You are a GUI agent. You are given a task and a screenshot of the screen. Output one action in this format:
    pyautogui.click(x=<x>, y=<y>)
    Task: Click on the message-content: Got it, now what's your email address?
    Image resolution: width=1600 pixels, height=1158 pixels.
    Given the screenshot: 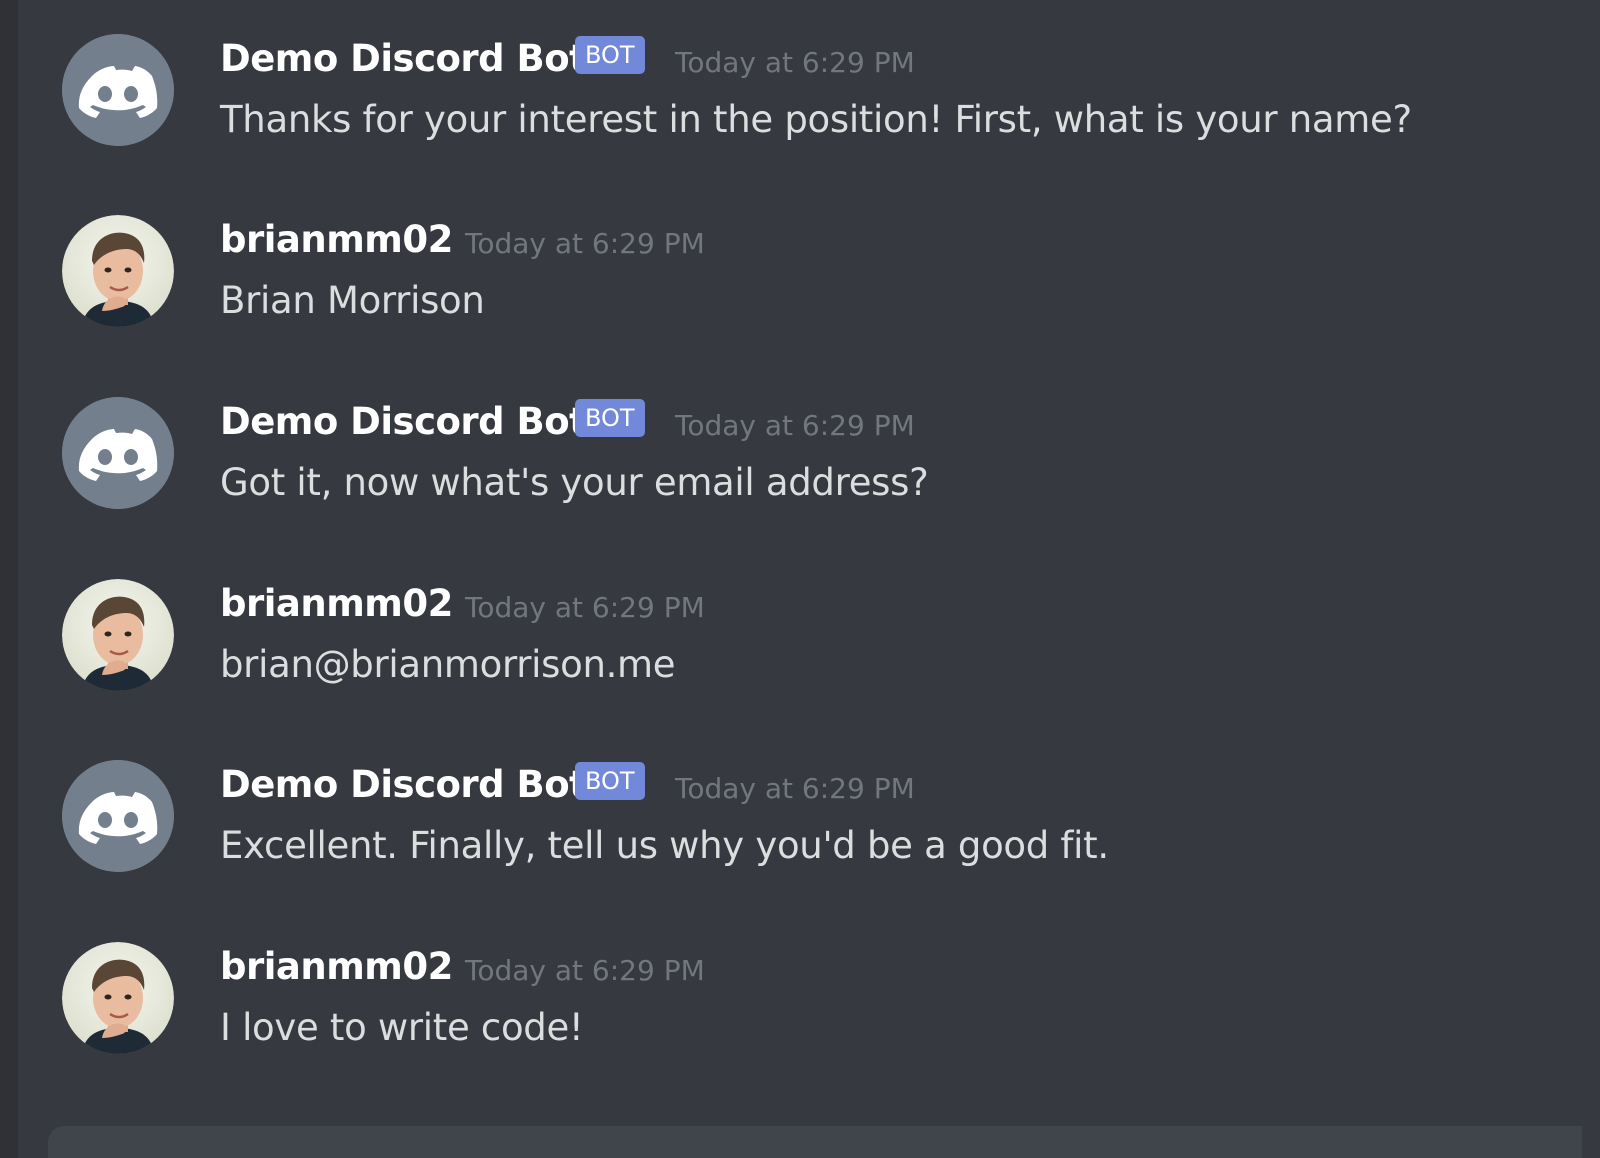 What is the action you would take?
    pyautogui.click(x=574, y=482)
    